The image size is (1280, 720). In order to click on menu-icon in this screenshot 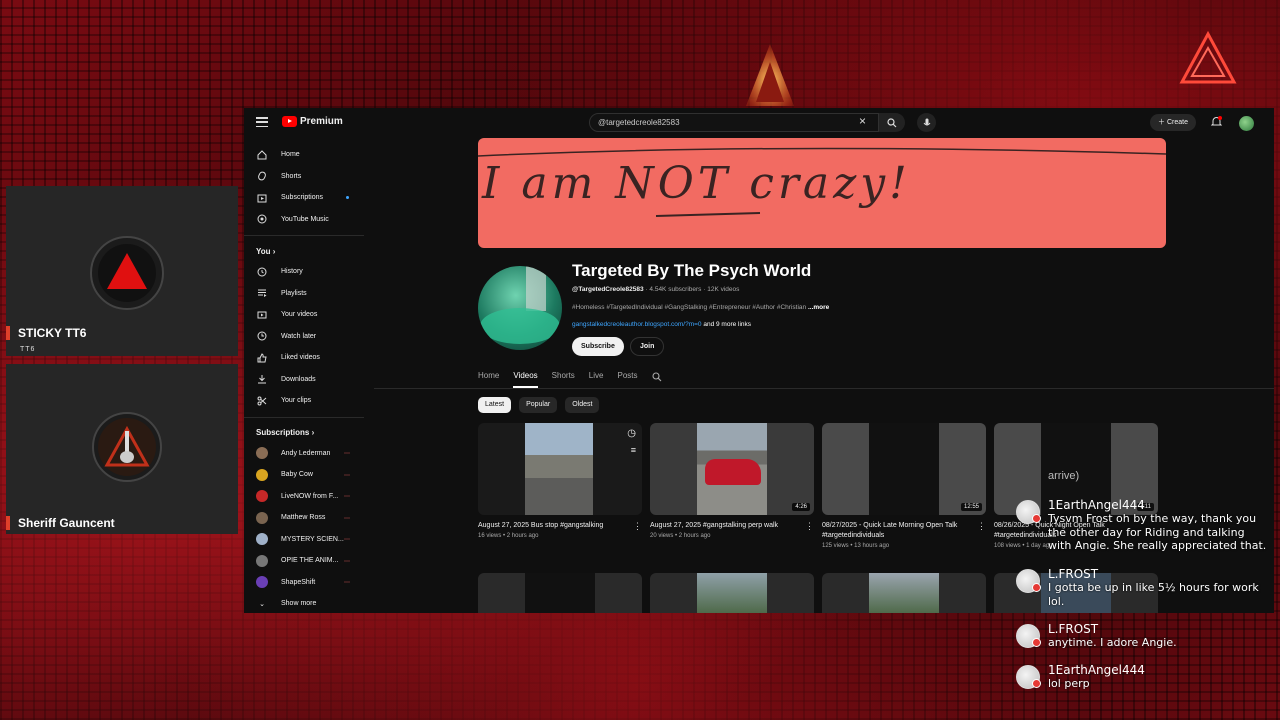, I will do `click(262, 122)`.